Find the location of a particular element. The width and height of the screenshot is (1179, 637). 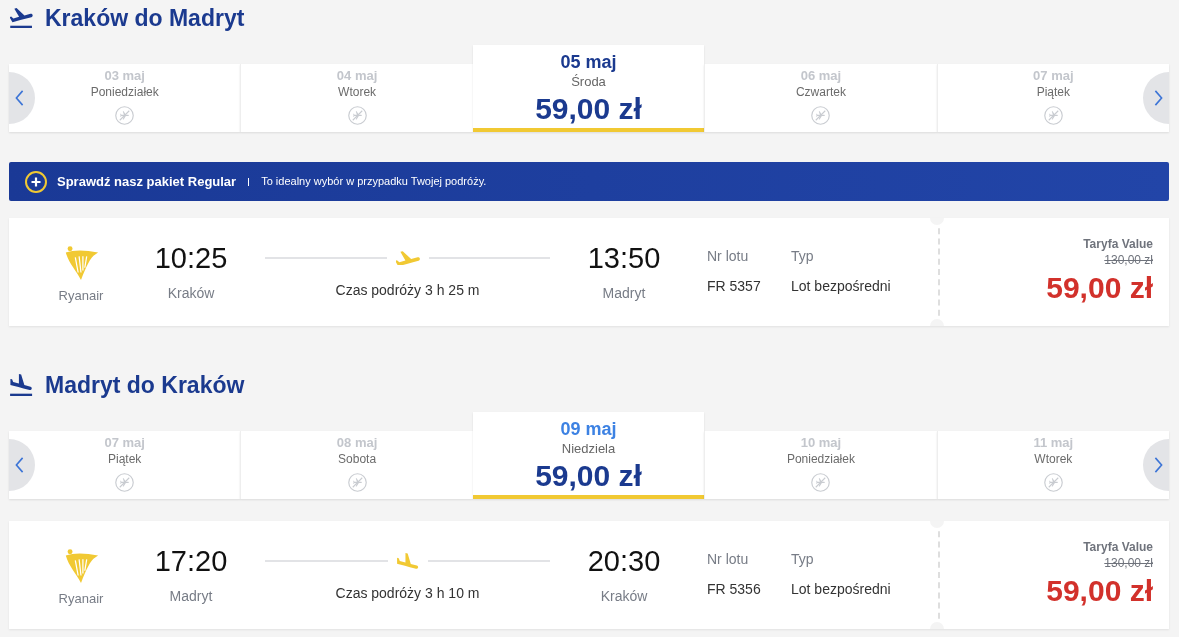

departure-time: 10:25 is located at coordinates (191, 258).